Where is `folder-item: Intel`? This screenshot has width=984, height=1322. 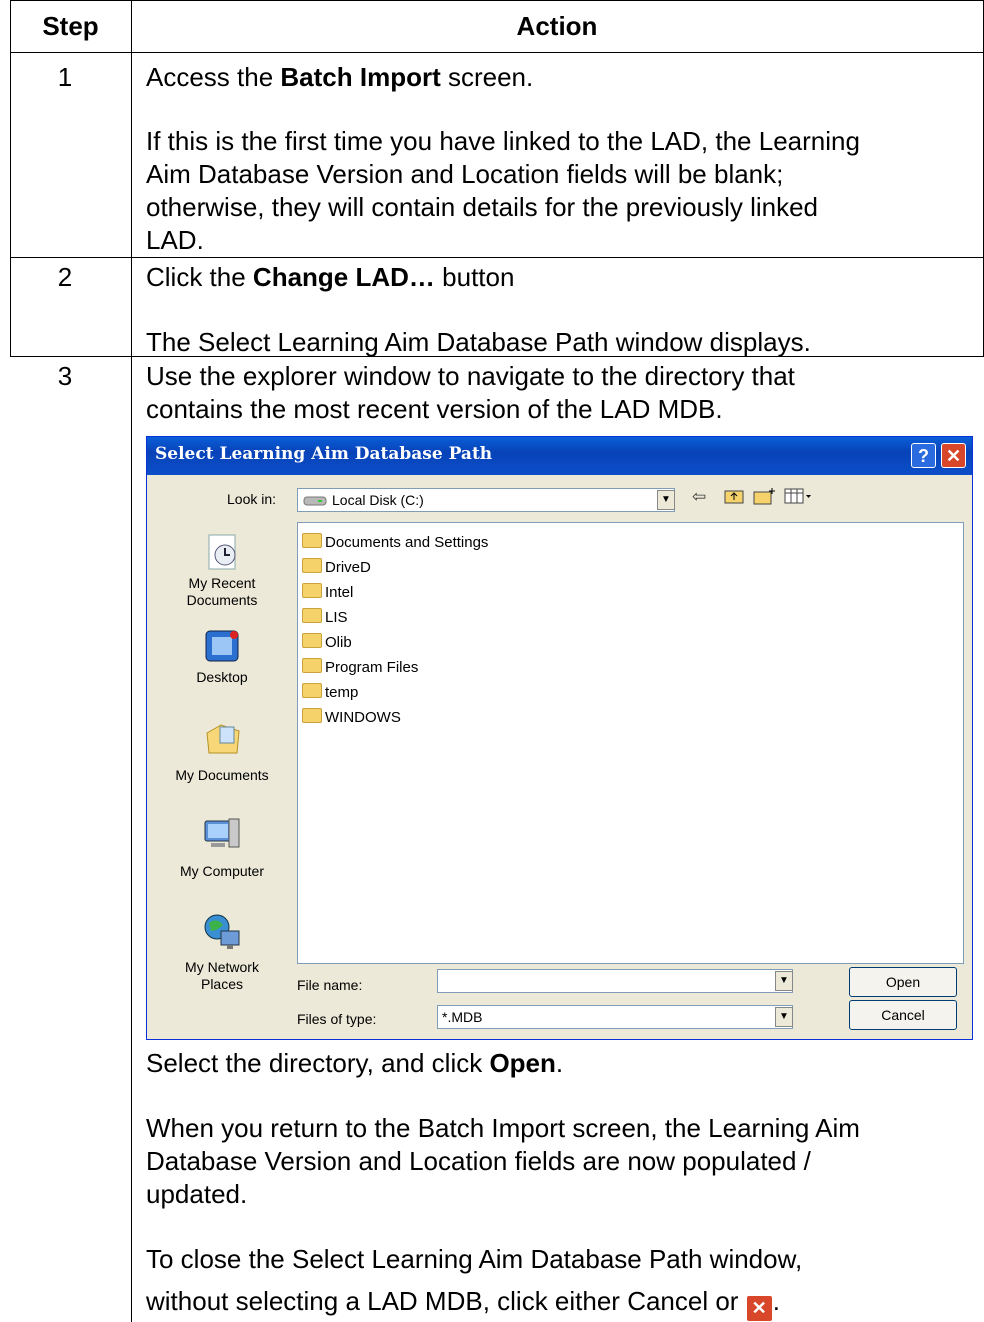 folder-item: Intel is located at coordinates (327, 593).